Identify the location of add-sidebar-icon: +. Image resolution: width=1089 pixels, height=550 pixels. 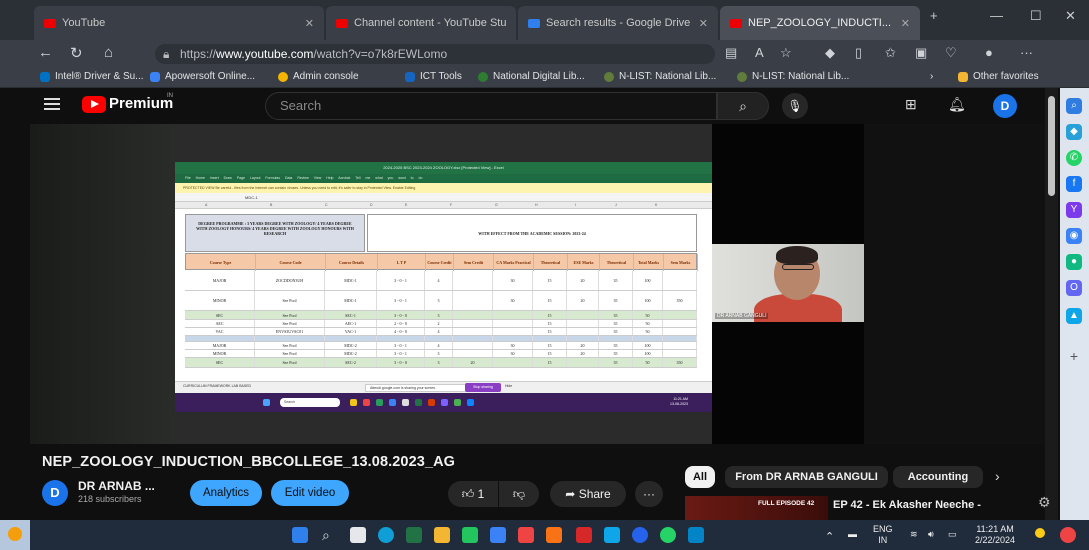
(1074, 356).